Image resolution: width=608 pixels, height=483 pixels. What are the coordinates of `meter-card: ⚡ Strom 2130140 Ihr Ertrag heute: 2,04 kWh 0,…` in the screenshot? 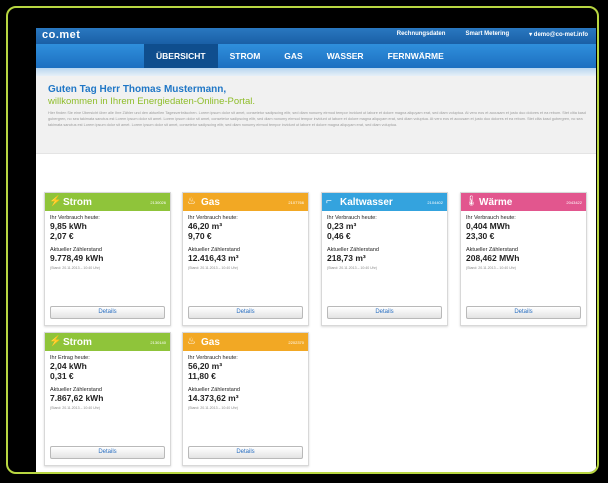 It's located at (107, 399).